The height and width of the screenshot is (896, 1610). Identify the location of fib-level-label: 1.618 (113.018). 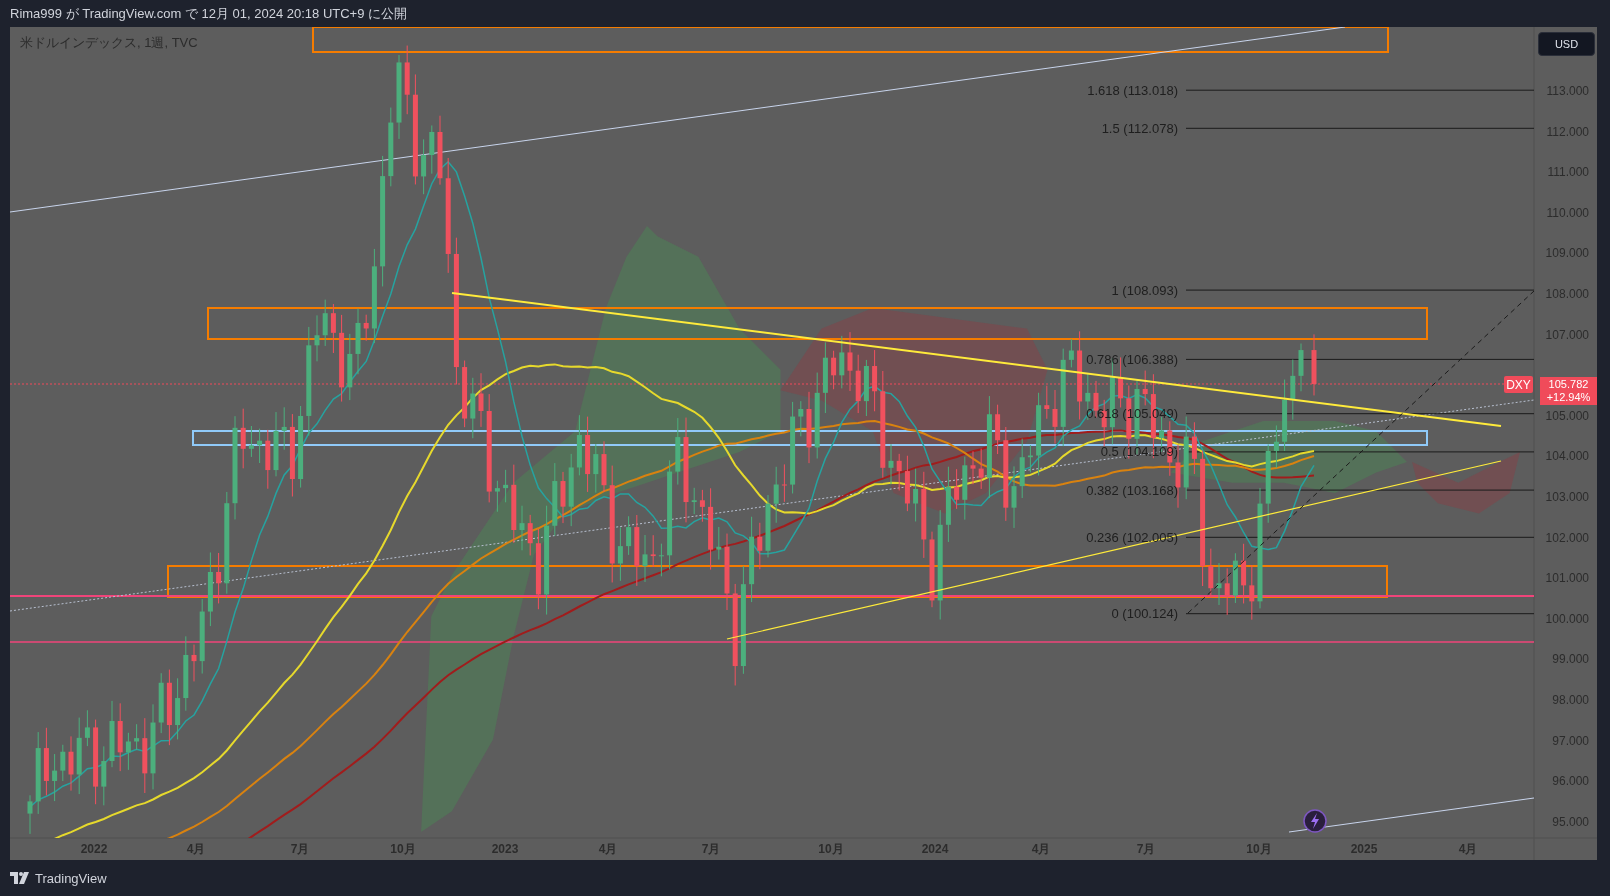
(1132, 90).